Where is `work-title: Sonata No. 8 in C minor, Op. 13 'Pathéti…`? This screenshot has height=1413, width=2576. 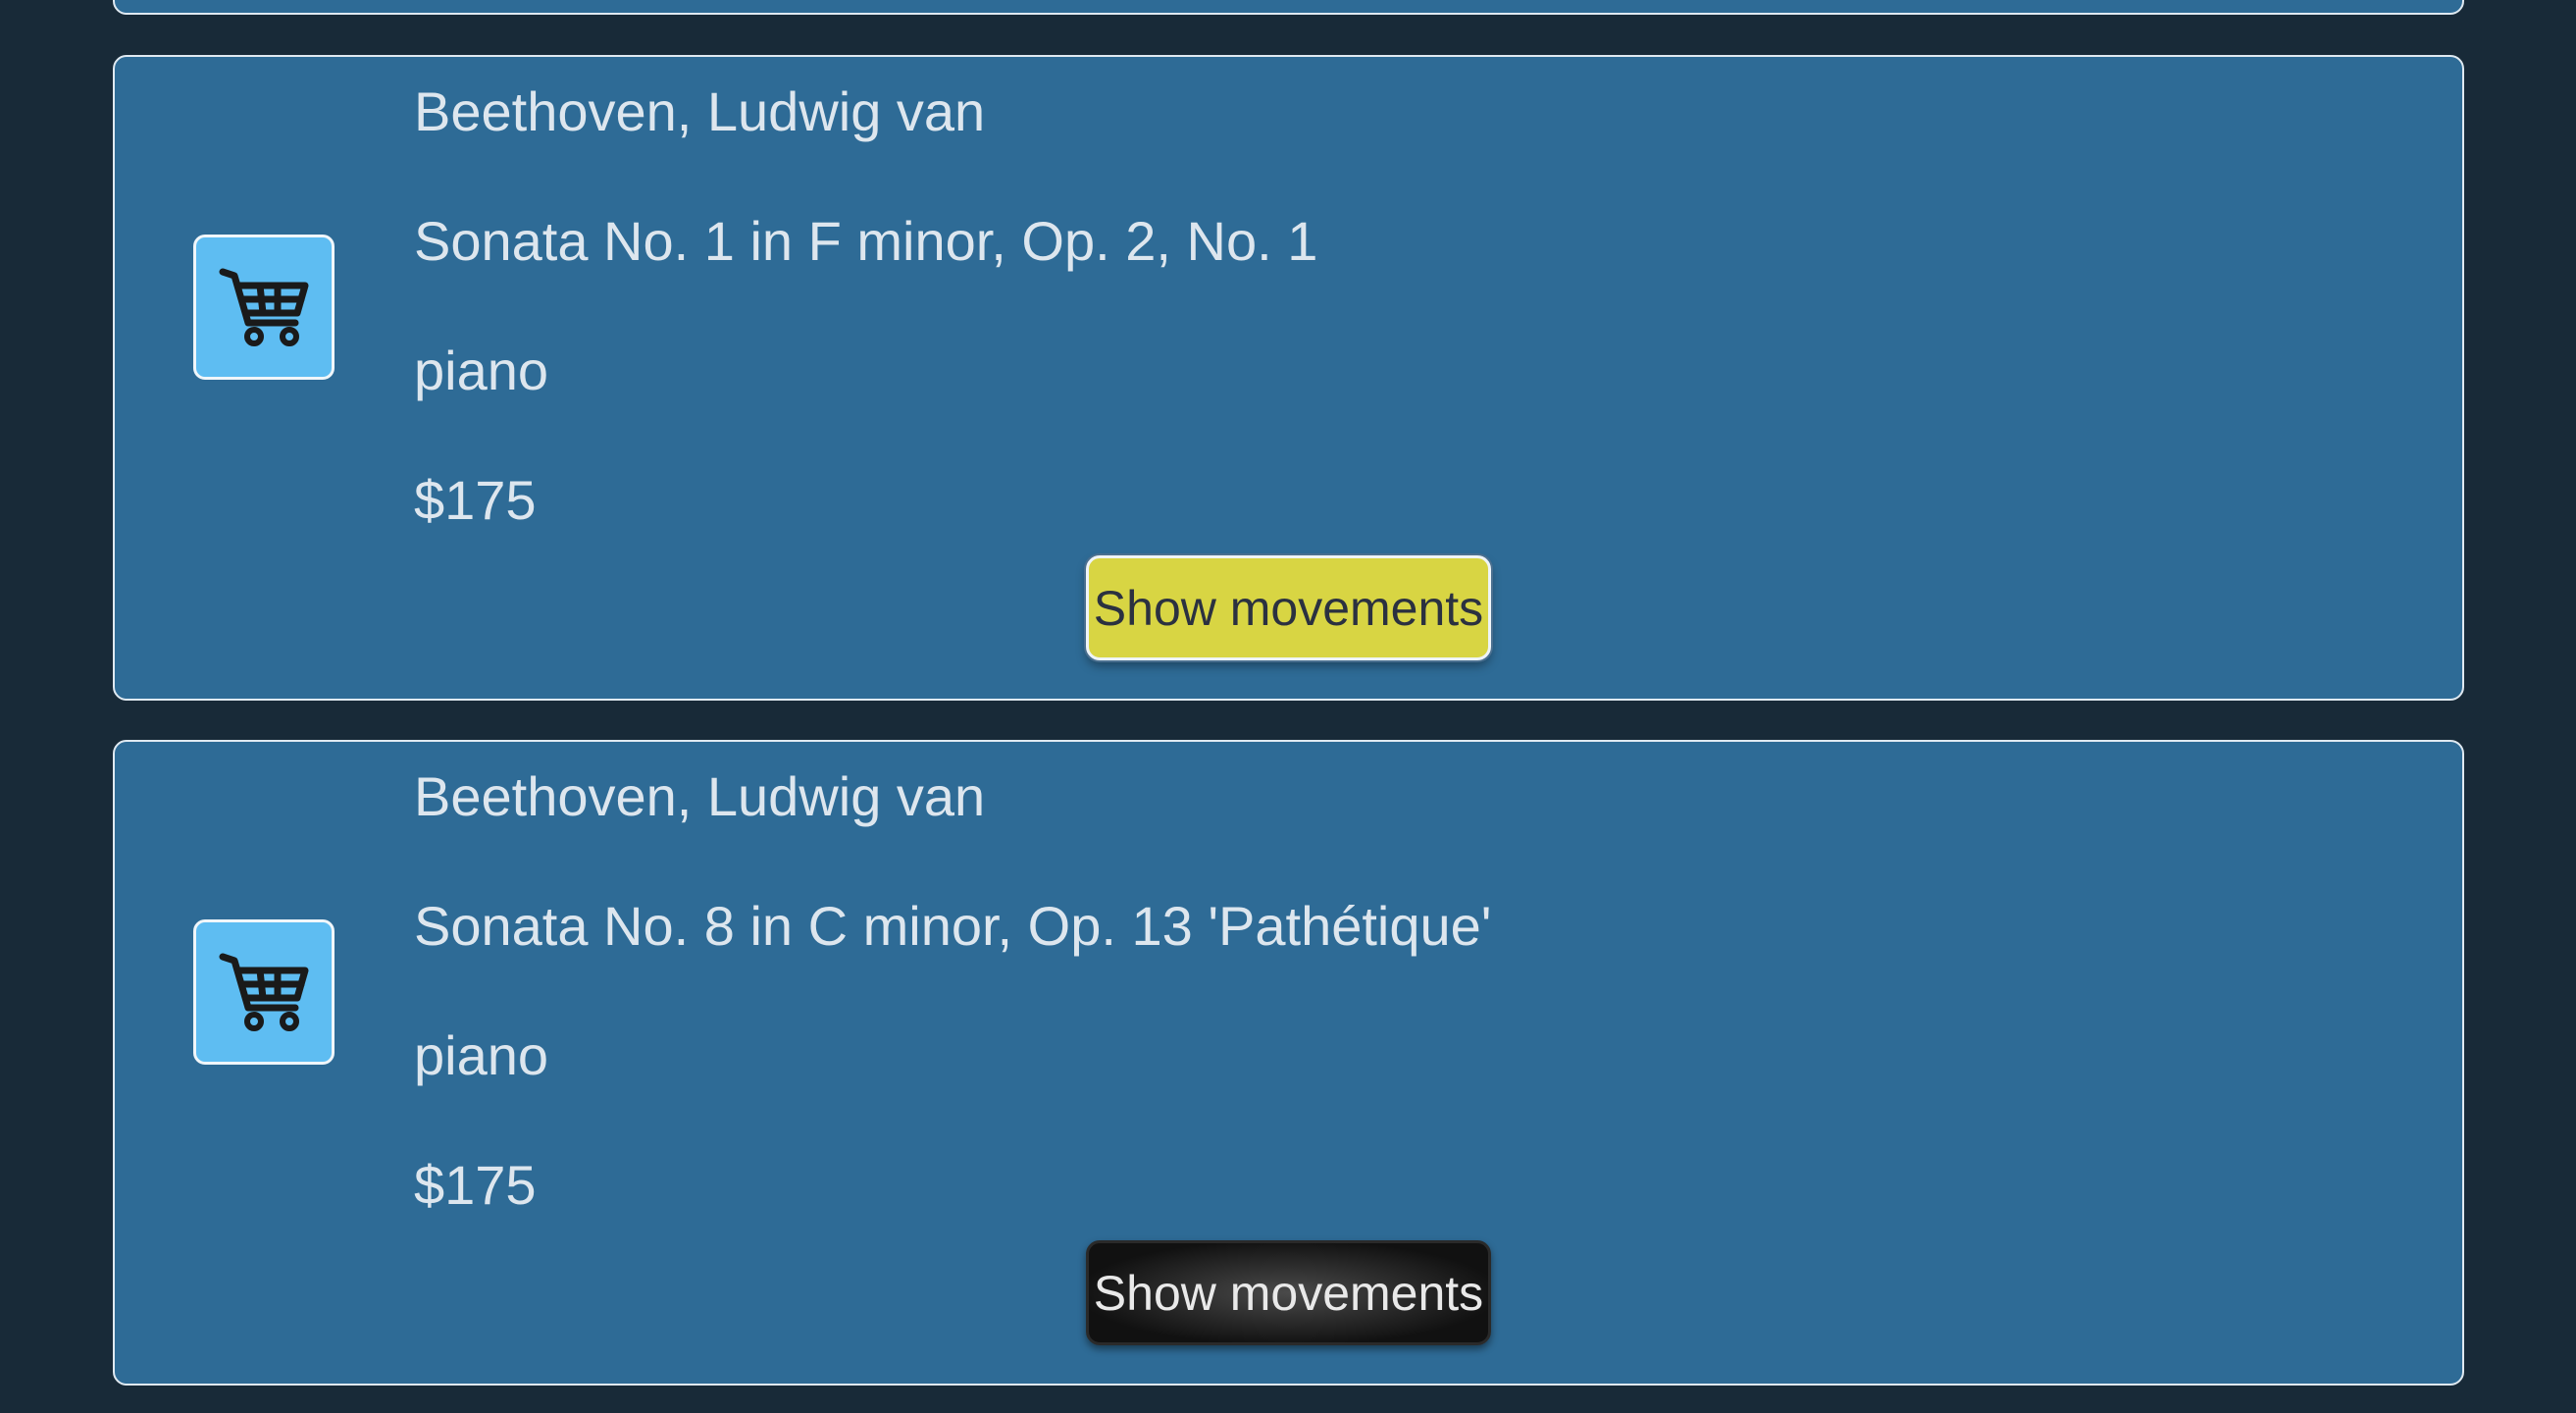 work-title: Sonata No. 8 in C minor, Op. 13 'Pathéti… is located at coordinates (953, 926).